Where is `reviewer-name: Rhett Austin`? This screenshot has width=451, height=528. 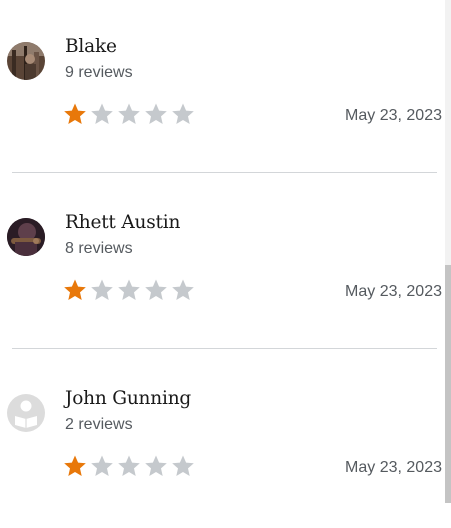
reviewer-name: Rhett Austin is located at coordinates (122, 222).